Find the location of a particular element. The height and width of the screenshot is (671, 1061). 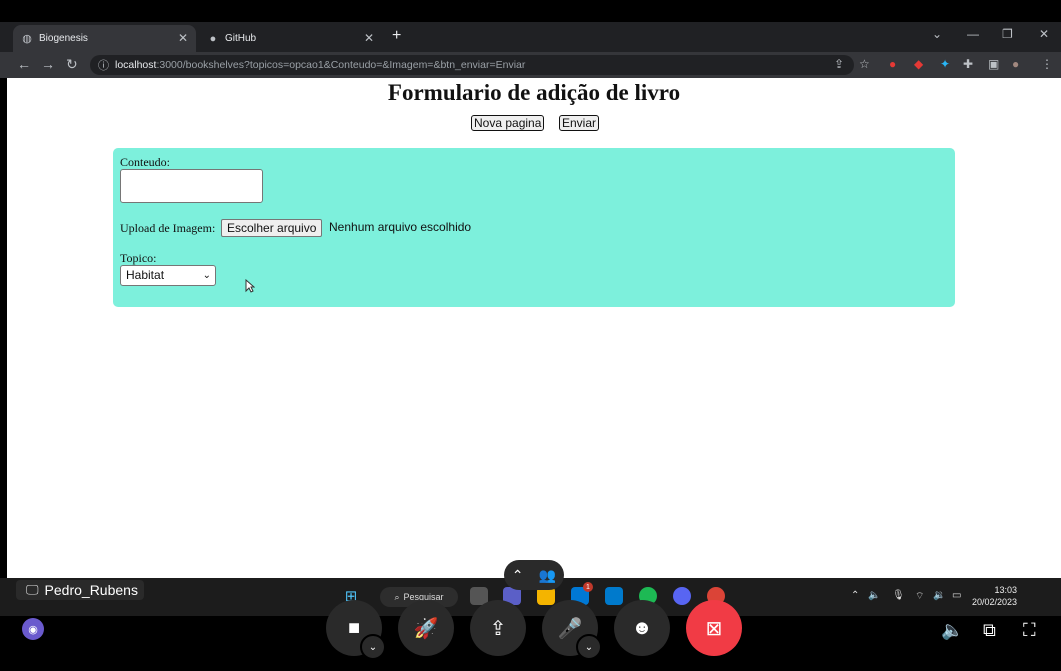

new-tab-button: + is located at coordinates (396, 36).